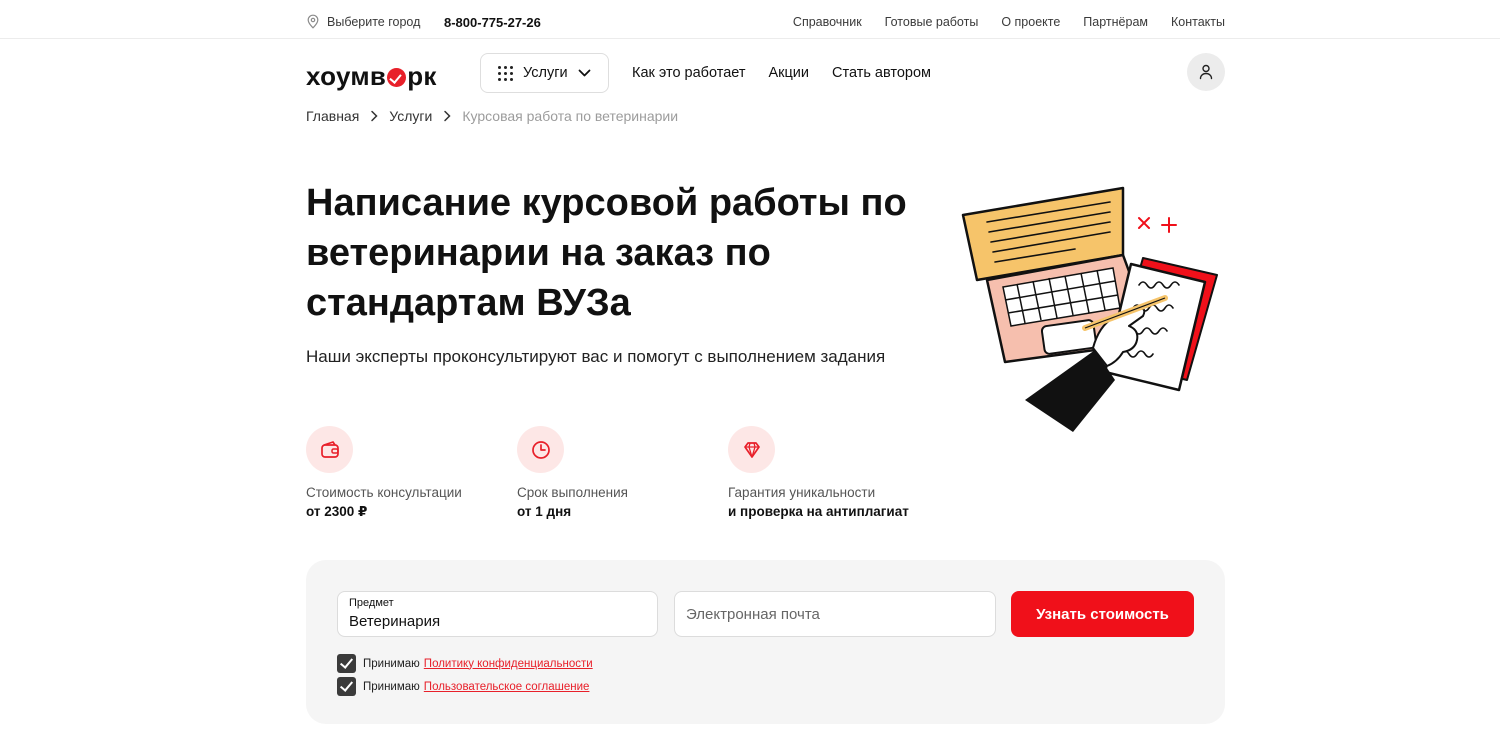 This screenshot has height=739, width=1500. What do you see at coordinates (1030, 22) in the screenshot?
I see `top-link-about: О проекте` at bounding box center [1030, 22].